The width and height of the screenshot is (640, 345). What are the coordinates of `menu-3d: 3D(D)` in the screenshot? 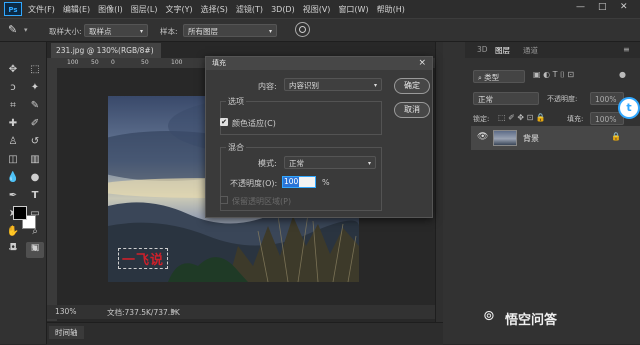 It's located at (283, 9).